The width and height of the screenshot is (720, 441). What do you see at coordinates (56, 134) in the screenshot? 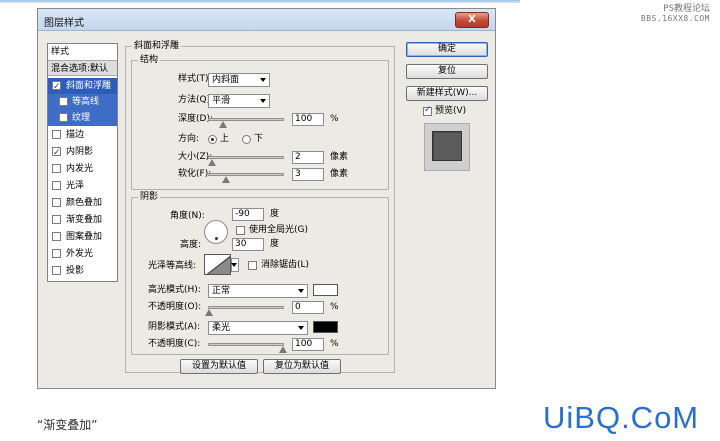
I see `checkbox-stroke` at bounding box center [56, 134].